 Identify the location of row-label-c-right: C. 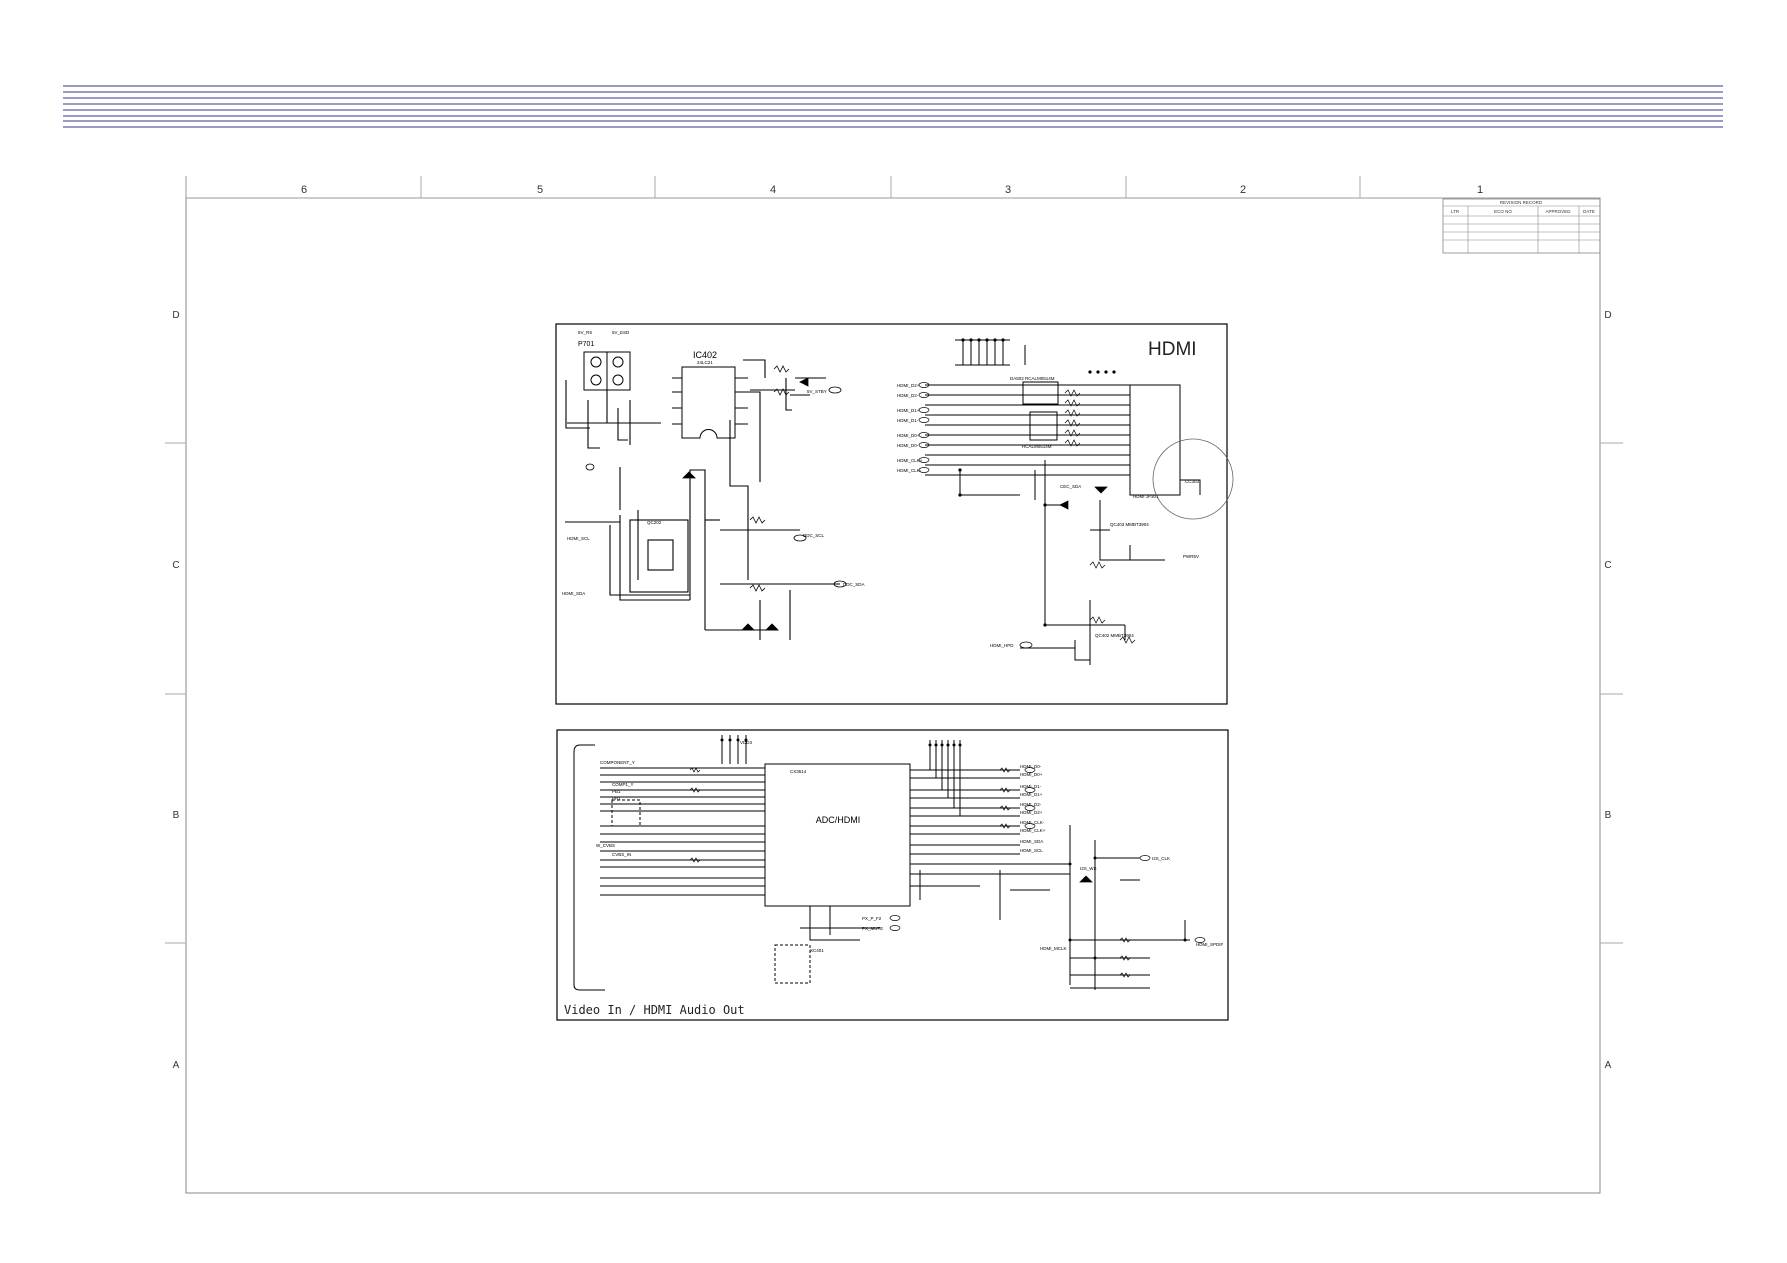
(1607, 565).